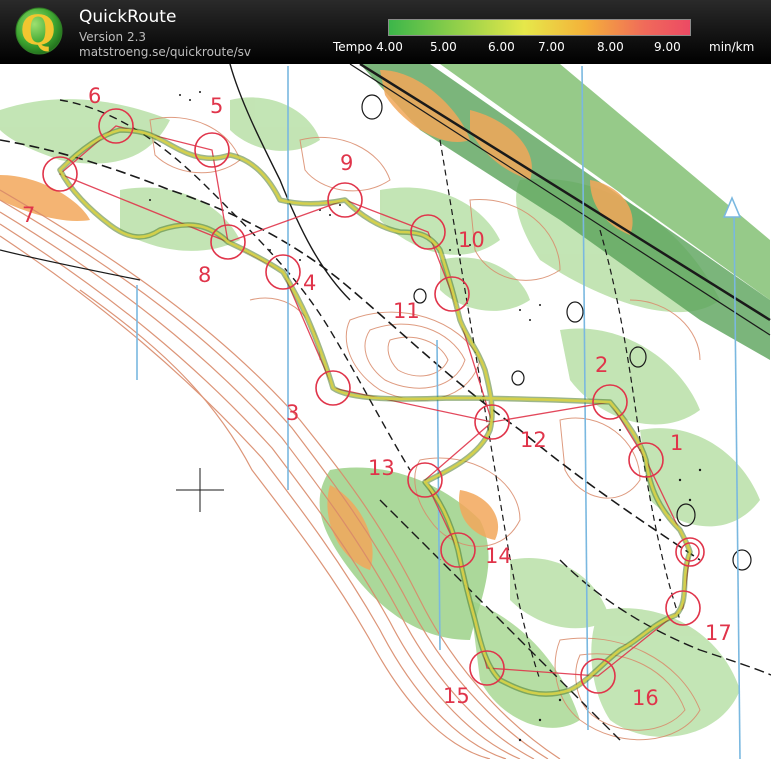  Describe the element at coordinates (443, 47) in the screenshot. I see `legend-label: 5.00` at that location.